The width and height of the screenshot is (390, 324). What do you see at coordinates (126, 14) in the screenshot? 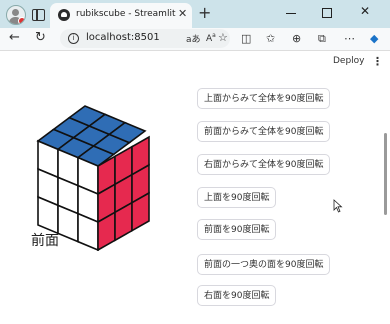
I see `tab-title: rubikscube - Streamlit` at bounding box center [126, 14].